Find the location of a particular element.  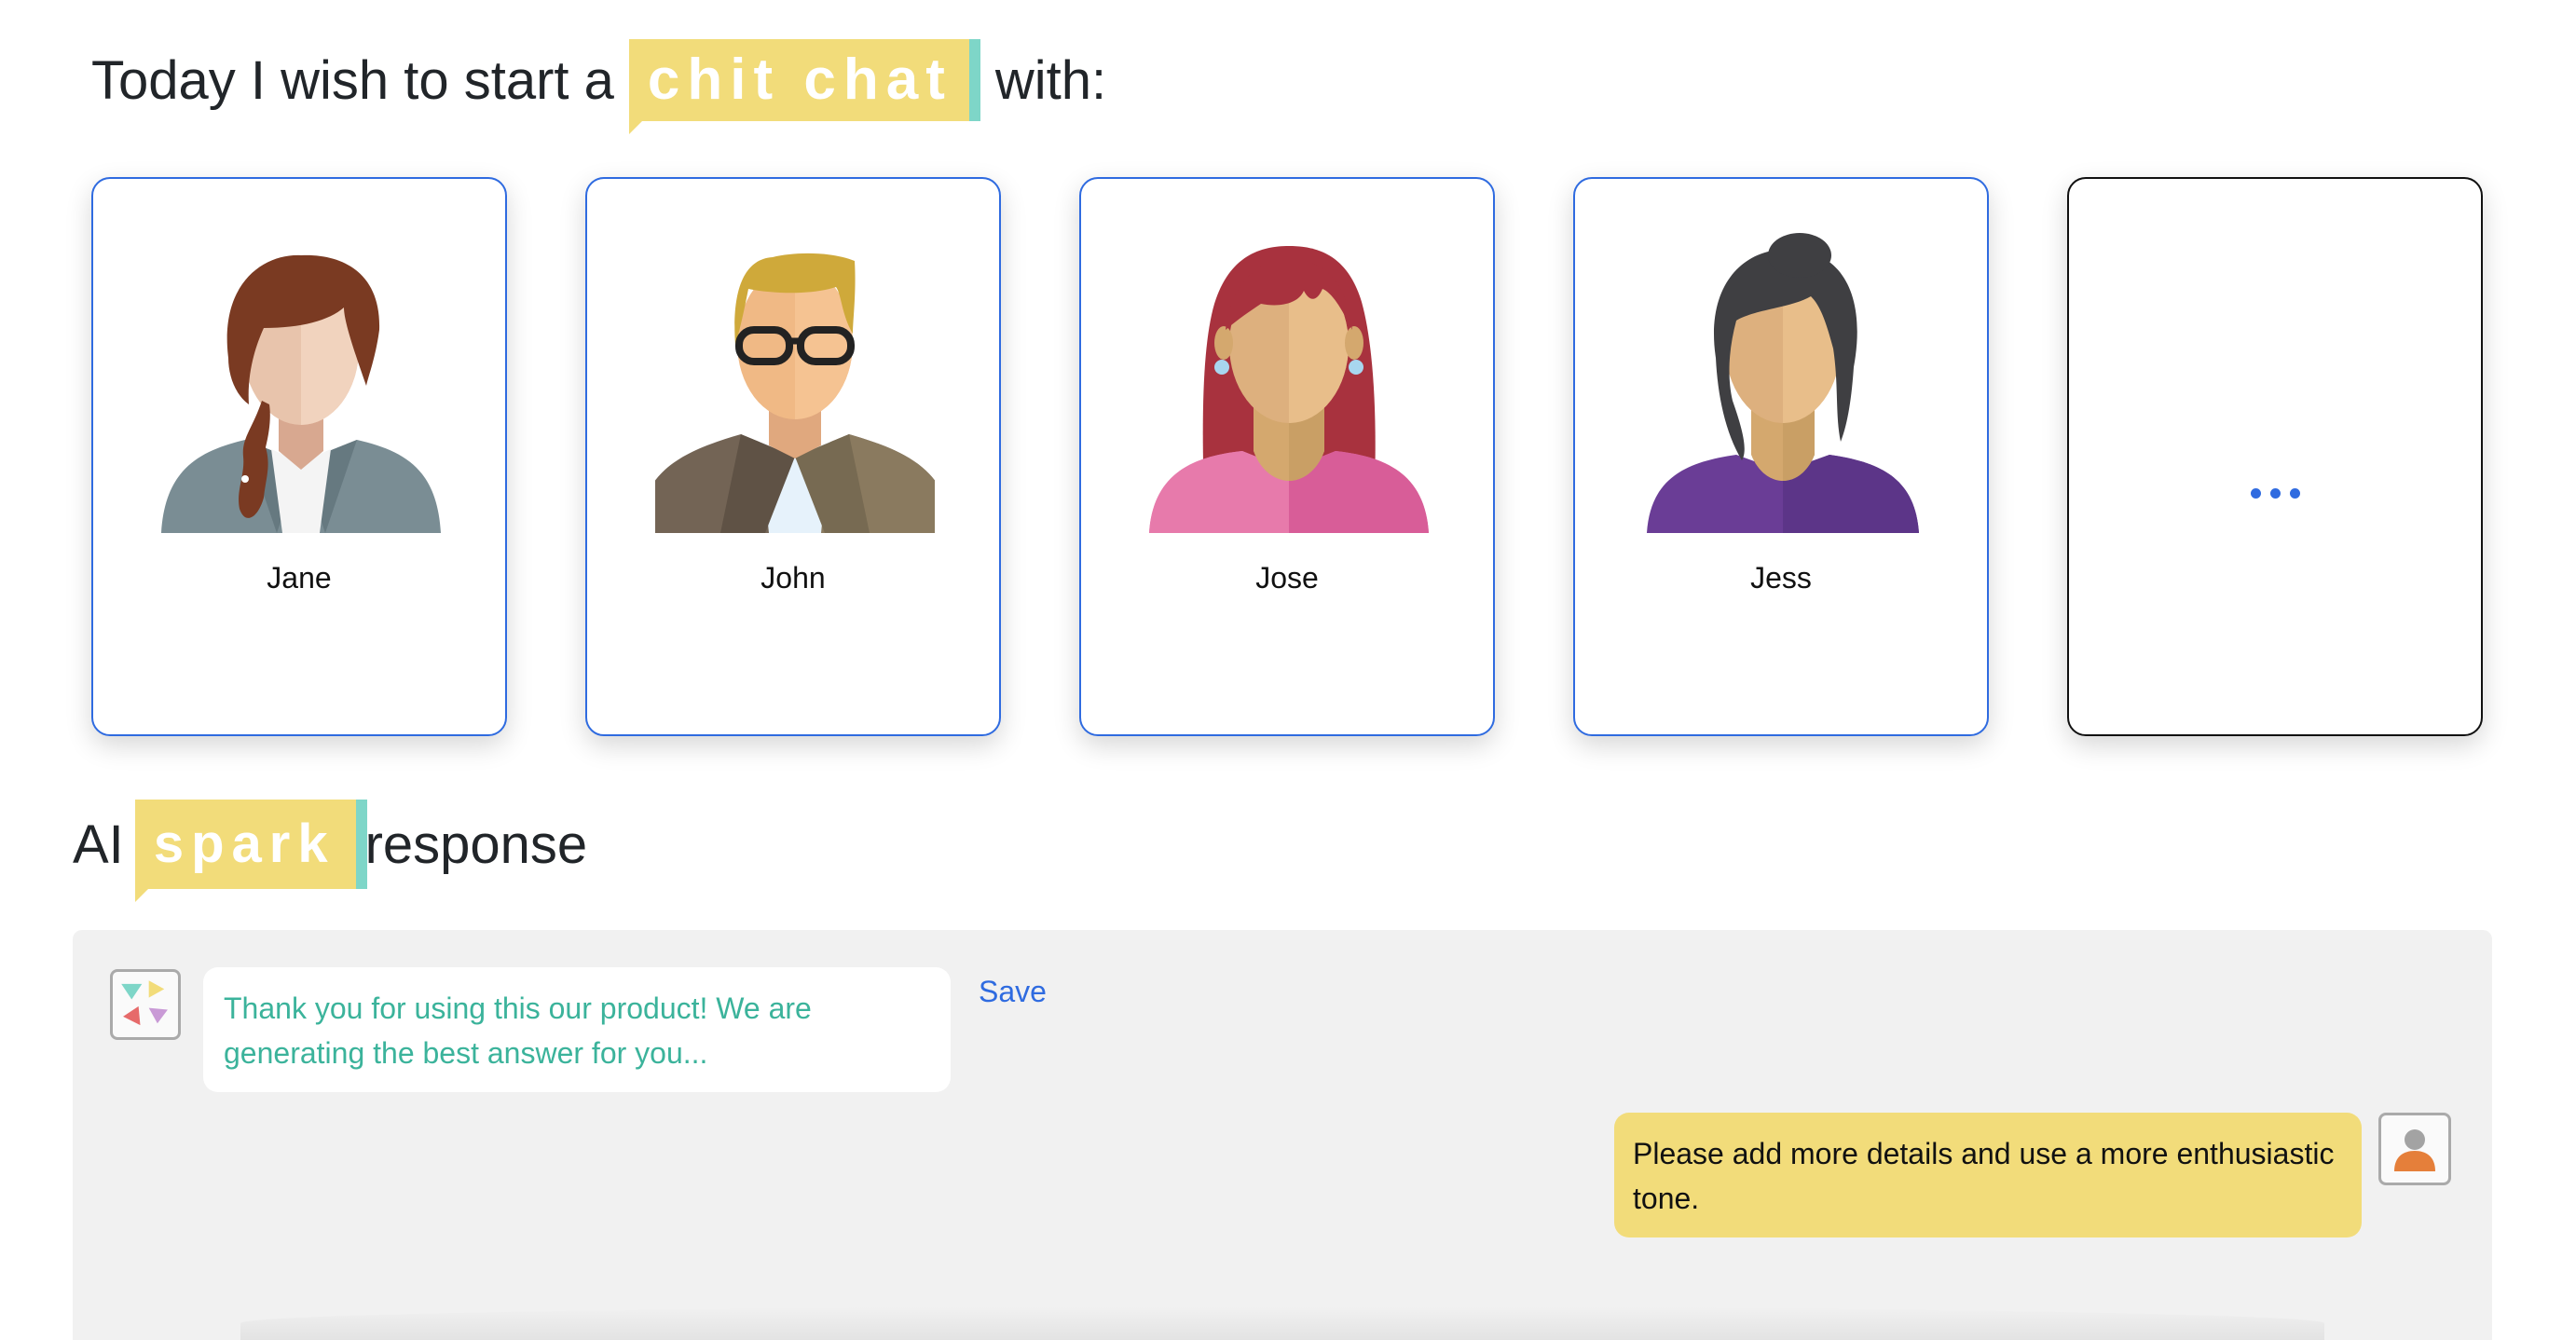

character-name: Jess is located at coordinates (1781, 578).